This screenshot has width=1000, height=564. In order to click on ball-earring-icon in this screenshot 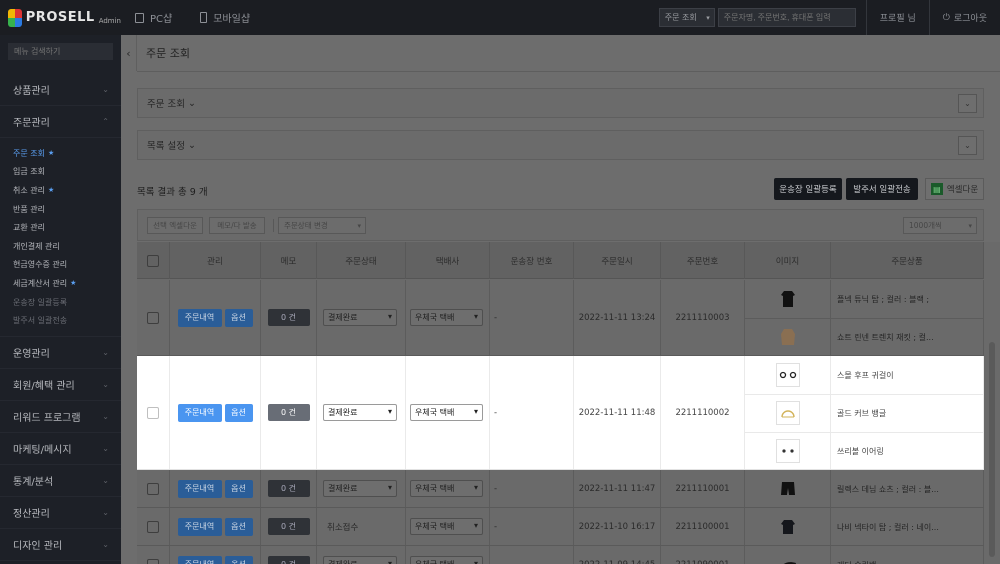, I will do `click(788, 451)`.